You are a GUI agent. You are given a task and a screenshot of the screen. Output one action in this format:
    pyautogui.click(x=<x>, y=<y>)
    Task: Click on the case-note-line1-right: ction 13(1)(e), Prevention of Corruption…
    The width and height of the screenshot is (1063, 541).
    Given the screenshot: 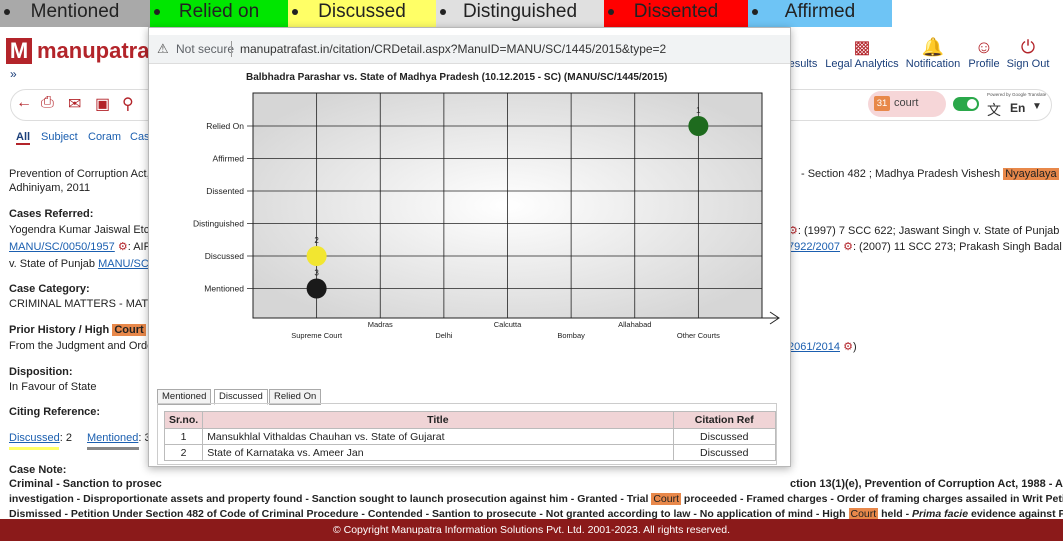 What is the action you would take?
    pyautogui.click(x=926, y=484)
    